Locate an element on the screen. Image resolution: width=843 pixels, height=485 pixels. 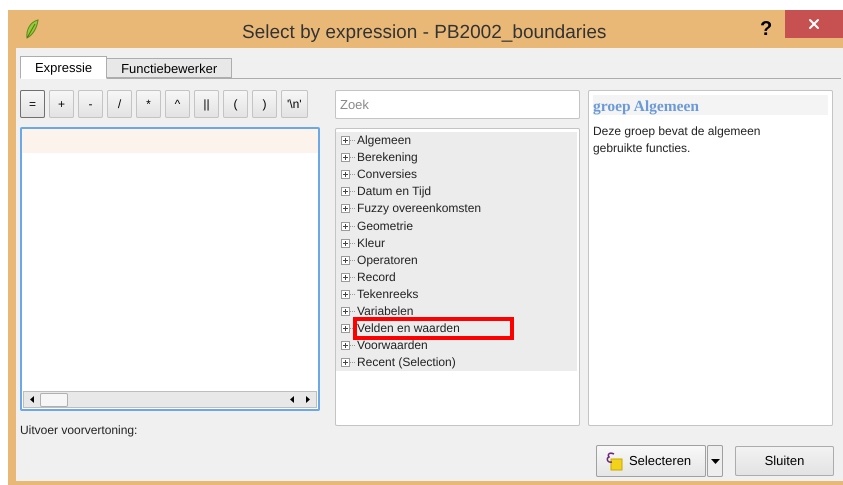
help-text: Deze groep bevat de algemeen gebruikte functies. is located at coordinates (677, 140).